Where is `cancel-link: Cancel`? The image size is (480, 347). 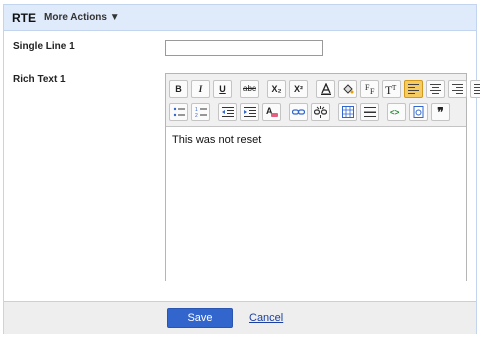
cancel-link: Cancel is located at coordinates (266, 318).